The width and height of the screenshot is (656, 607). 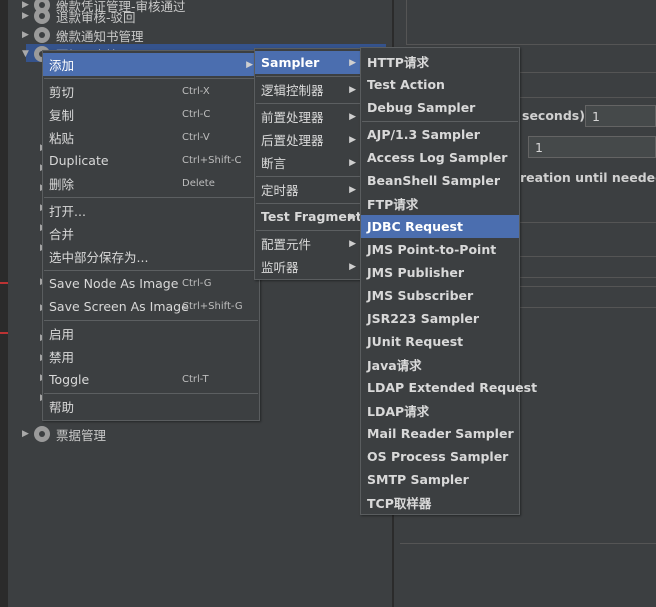 What do you see at coordinates (151, 379) in the screenshot?
I see `menu-item-toggle: Toggle Ctrl-T` at bounding box center [151, 379].